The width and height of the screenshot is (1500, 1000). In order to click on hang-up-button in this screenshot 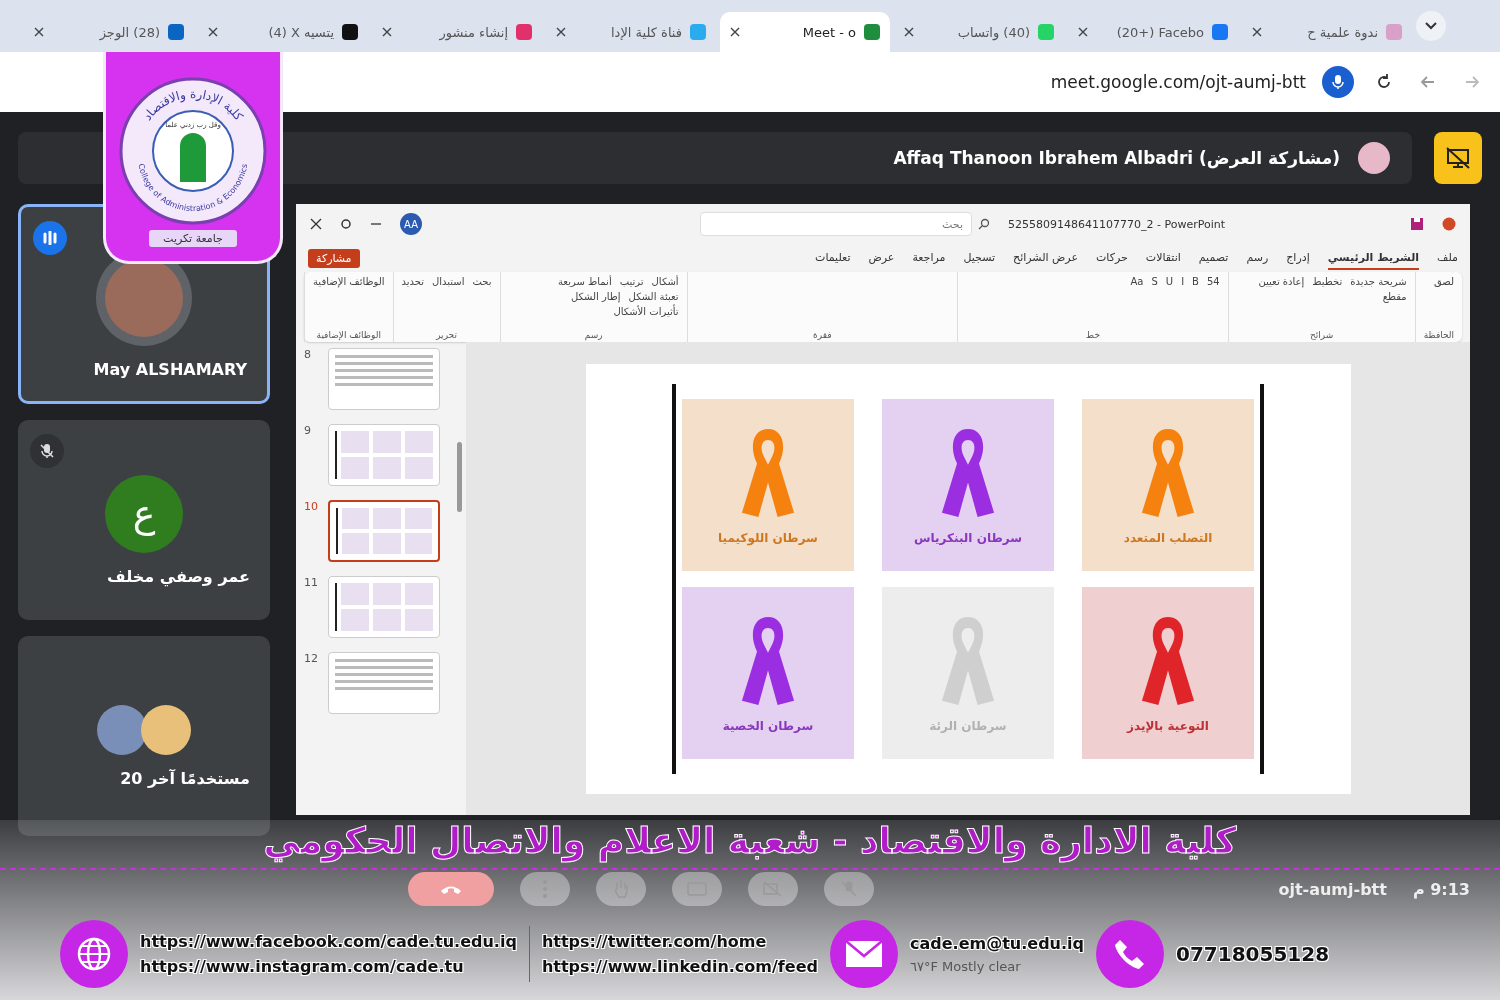, I will do `click(451, 889)`.